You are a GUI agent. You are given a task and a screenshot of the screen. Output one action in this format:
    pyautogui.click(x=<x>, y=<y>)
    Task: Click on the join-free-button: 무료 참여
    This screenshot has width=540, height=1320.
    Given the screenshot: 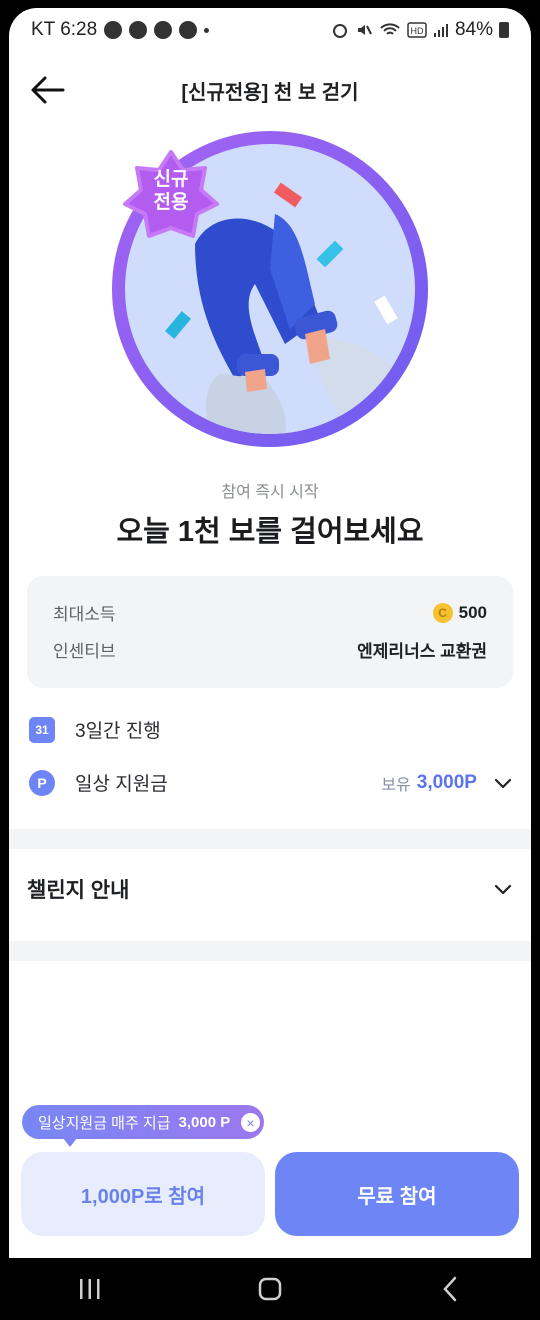 What is the action you would take?
    pyautogui.click(x=397, y=1194)
    